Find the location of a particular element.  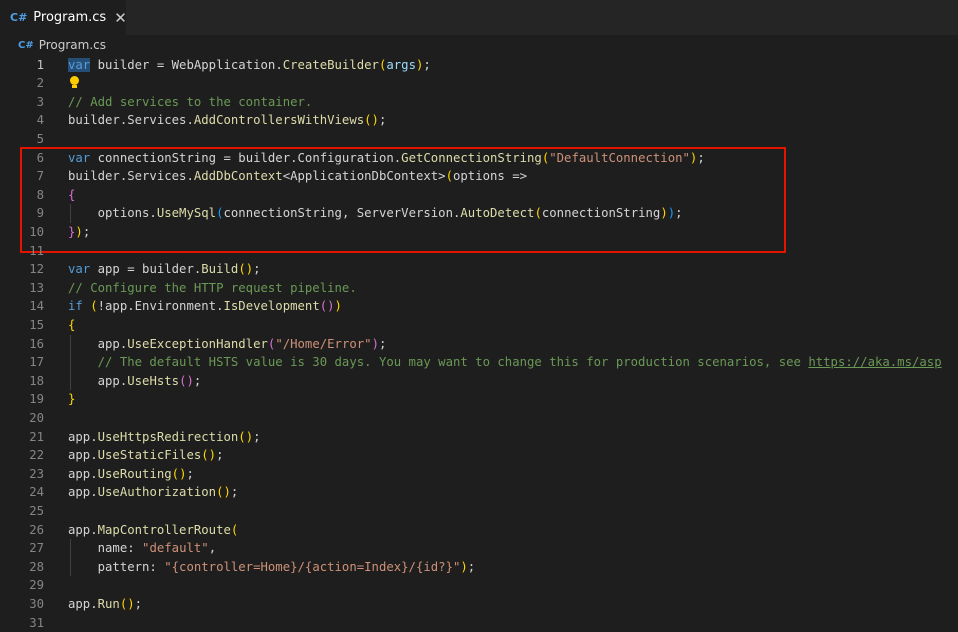

code-line: 8{ is located at coordinates (479, 195).